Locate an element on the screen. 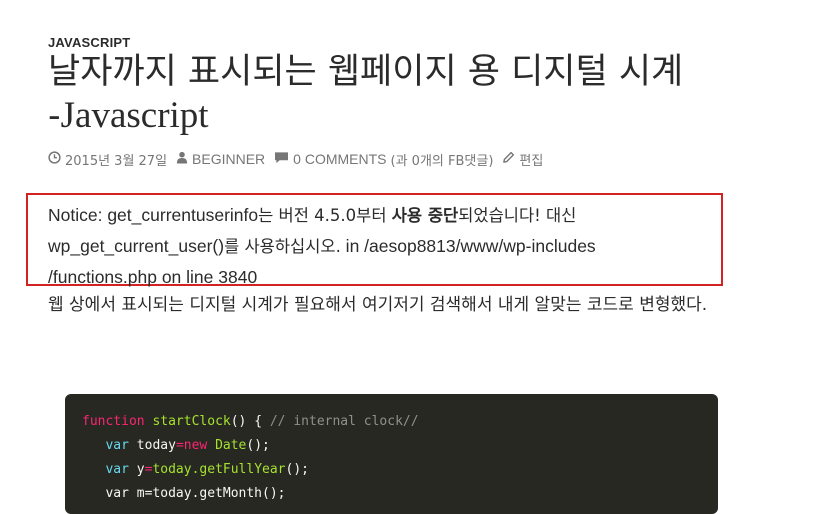 This screenshot has height=514, width=814. code-plain: () { is located at coordinates (250, 421).